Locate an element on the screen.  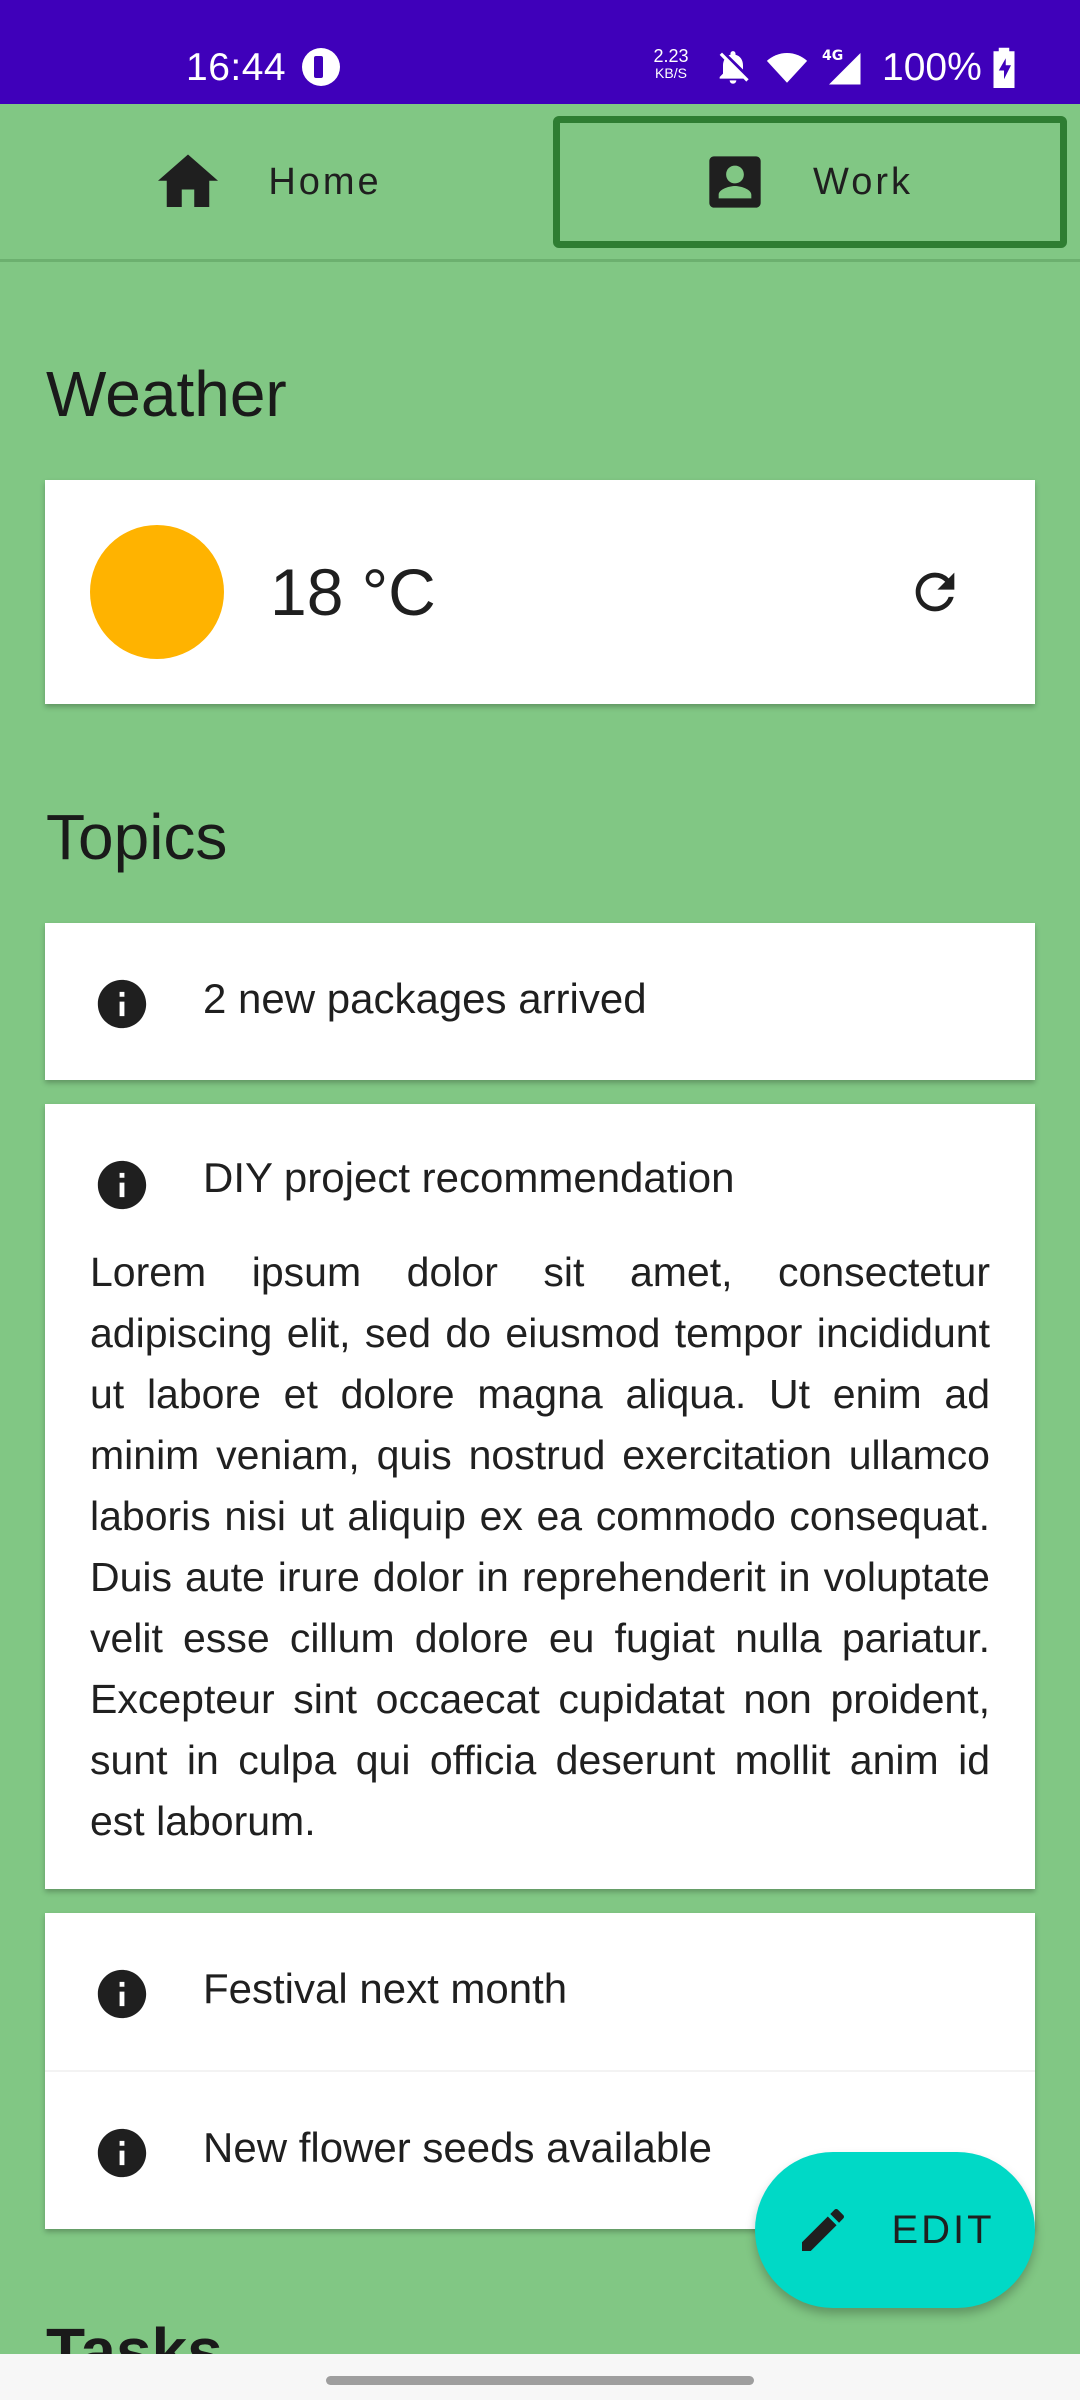
network-speed: 2.23 KB/S is located at coordinates (671, 64).